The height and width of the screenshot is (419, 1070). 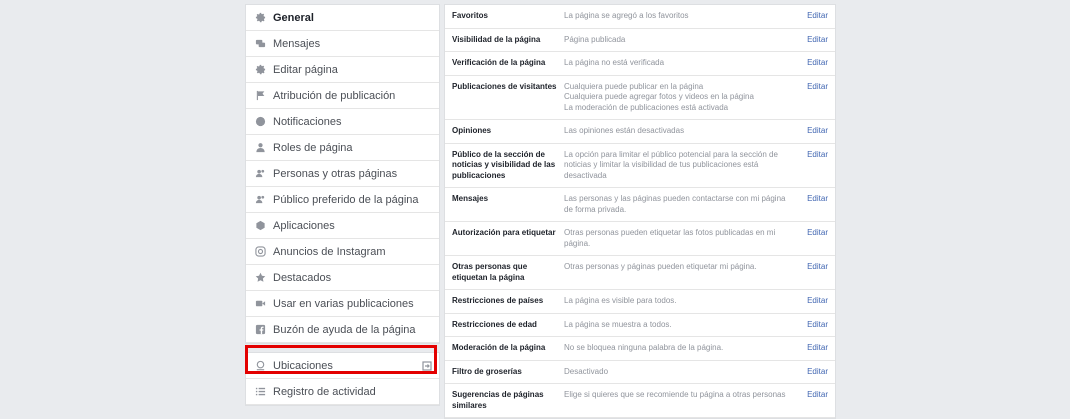 I want to click on setting-value: Página publicada, so click(x=595, y=39).